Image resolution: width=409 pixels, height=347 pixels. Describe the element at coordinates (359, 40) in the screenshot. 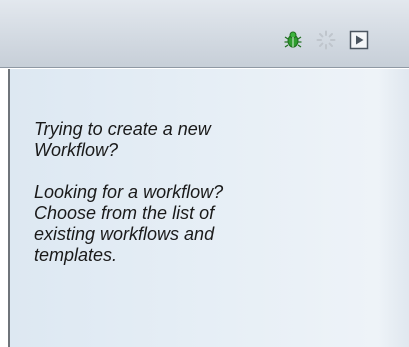

I see `run-icon` at that location.